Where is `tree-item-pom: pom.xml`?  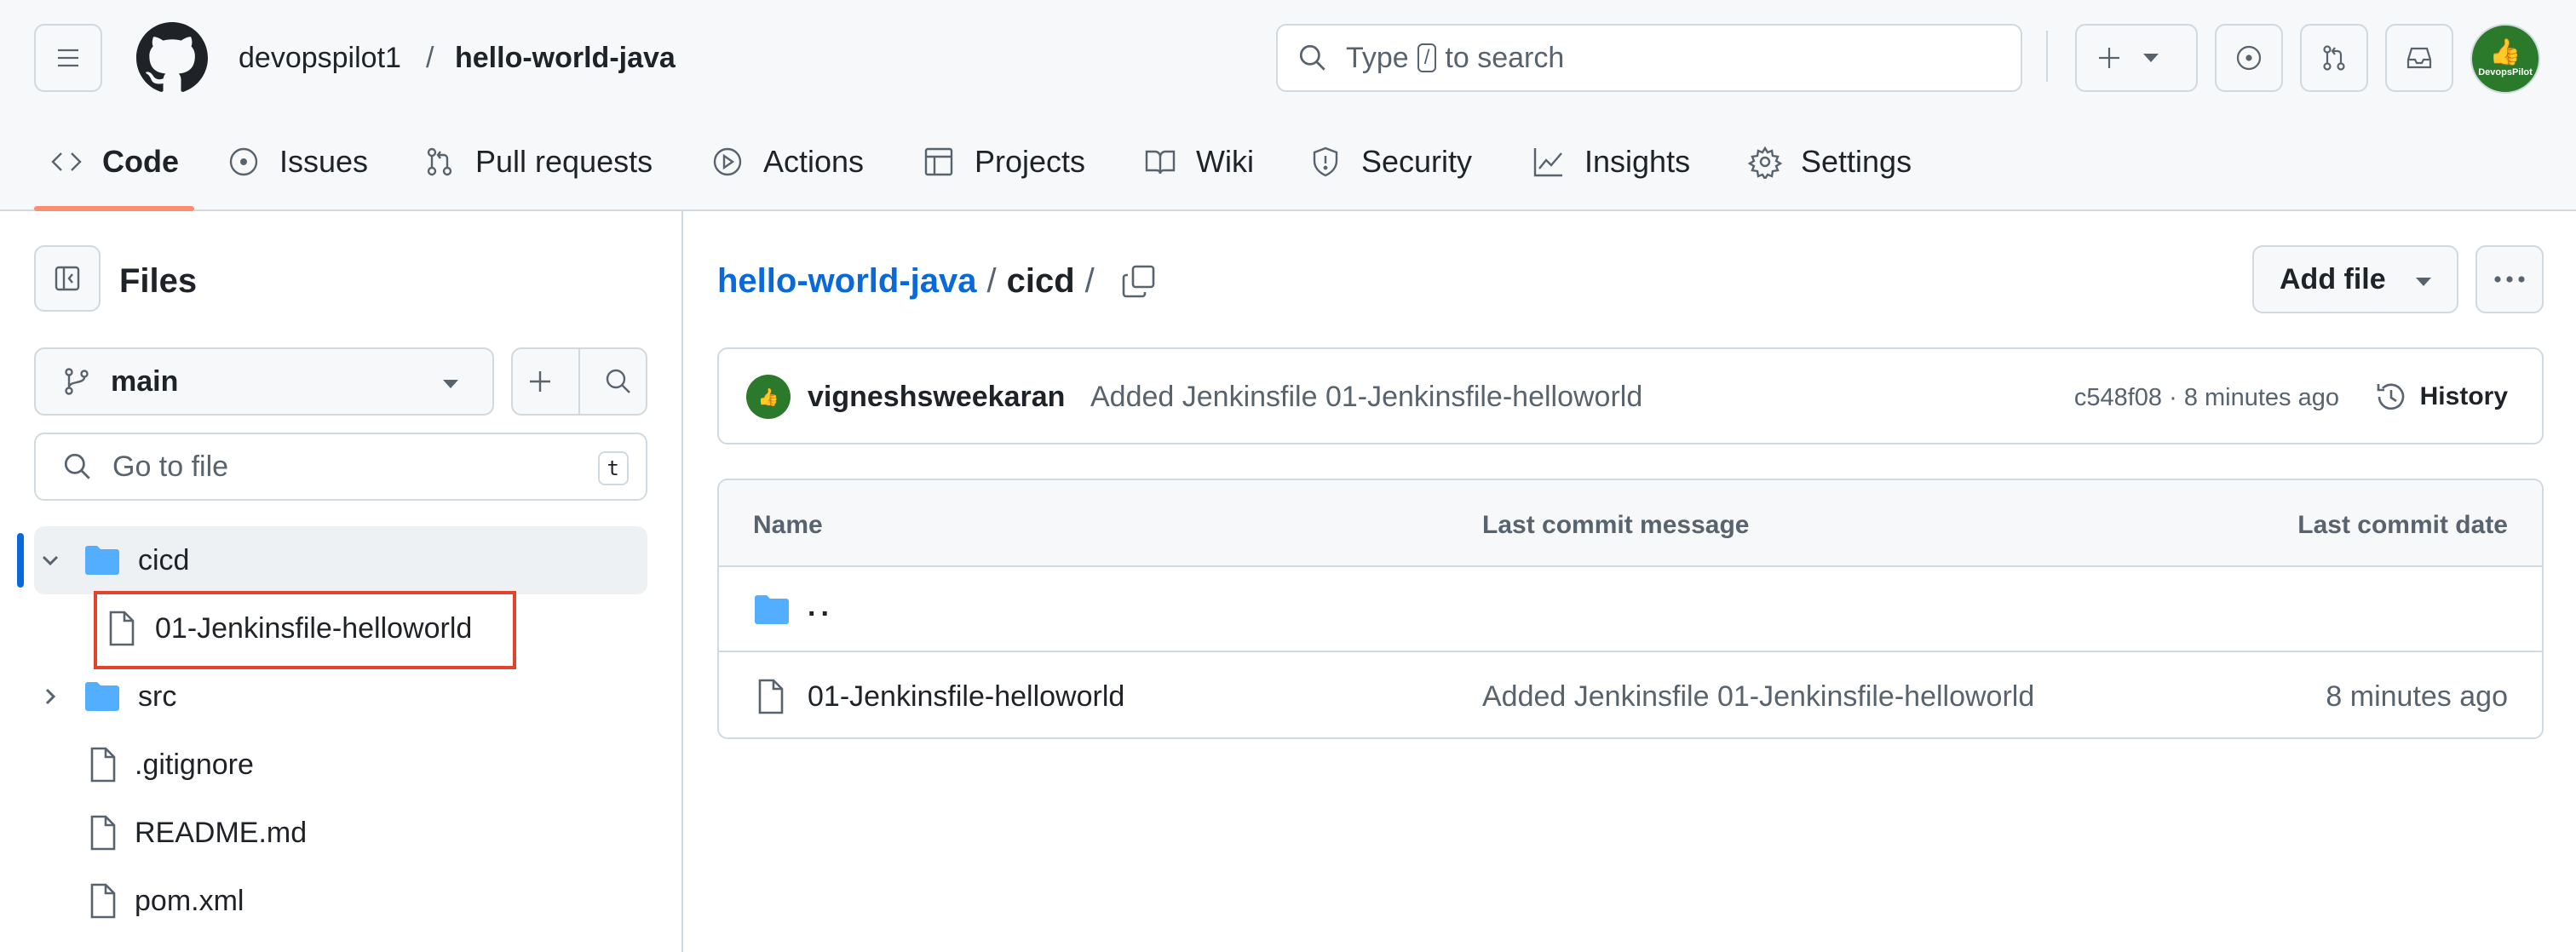 tree-item-pom: pom.xml is located at coordinates (165, 900).